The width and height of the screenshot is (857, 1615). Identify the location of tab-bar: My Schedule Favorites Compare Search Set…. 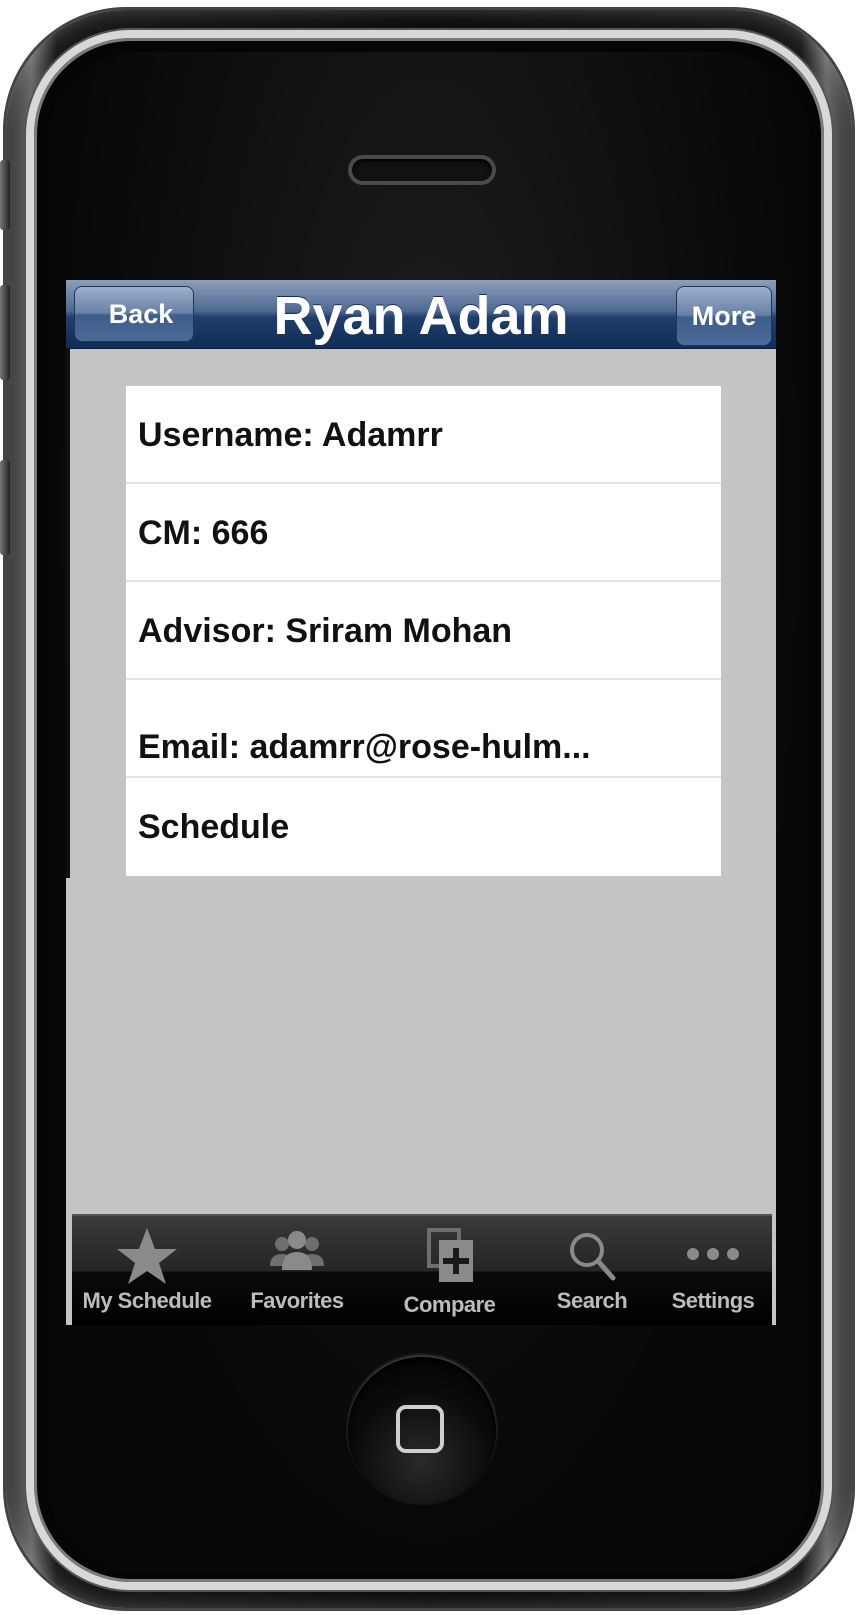
(422, 1269).